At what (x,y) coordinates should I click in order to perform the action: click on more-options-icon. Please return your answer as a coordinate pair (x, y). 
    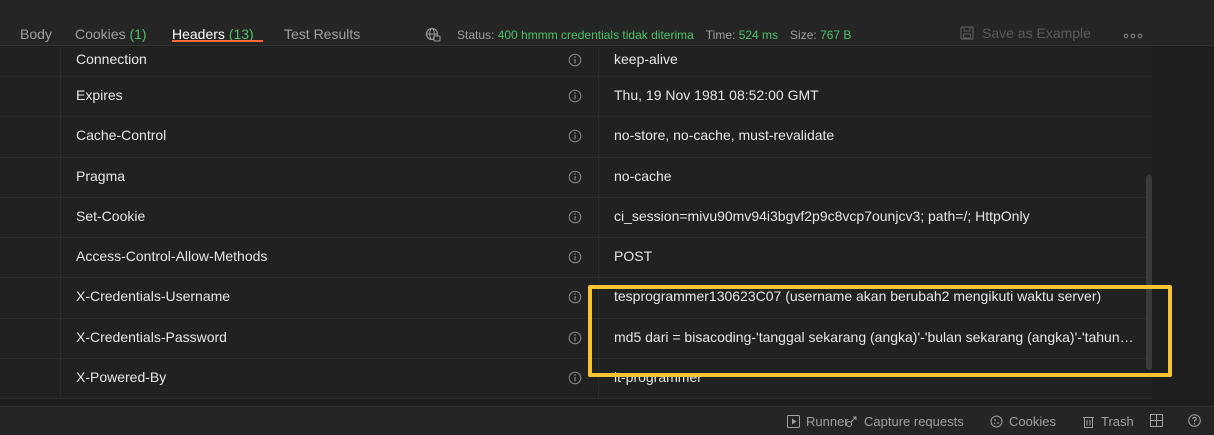
    Looking at the image, I should click on (1133, 36).